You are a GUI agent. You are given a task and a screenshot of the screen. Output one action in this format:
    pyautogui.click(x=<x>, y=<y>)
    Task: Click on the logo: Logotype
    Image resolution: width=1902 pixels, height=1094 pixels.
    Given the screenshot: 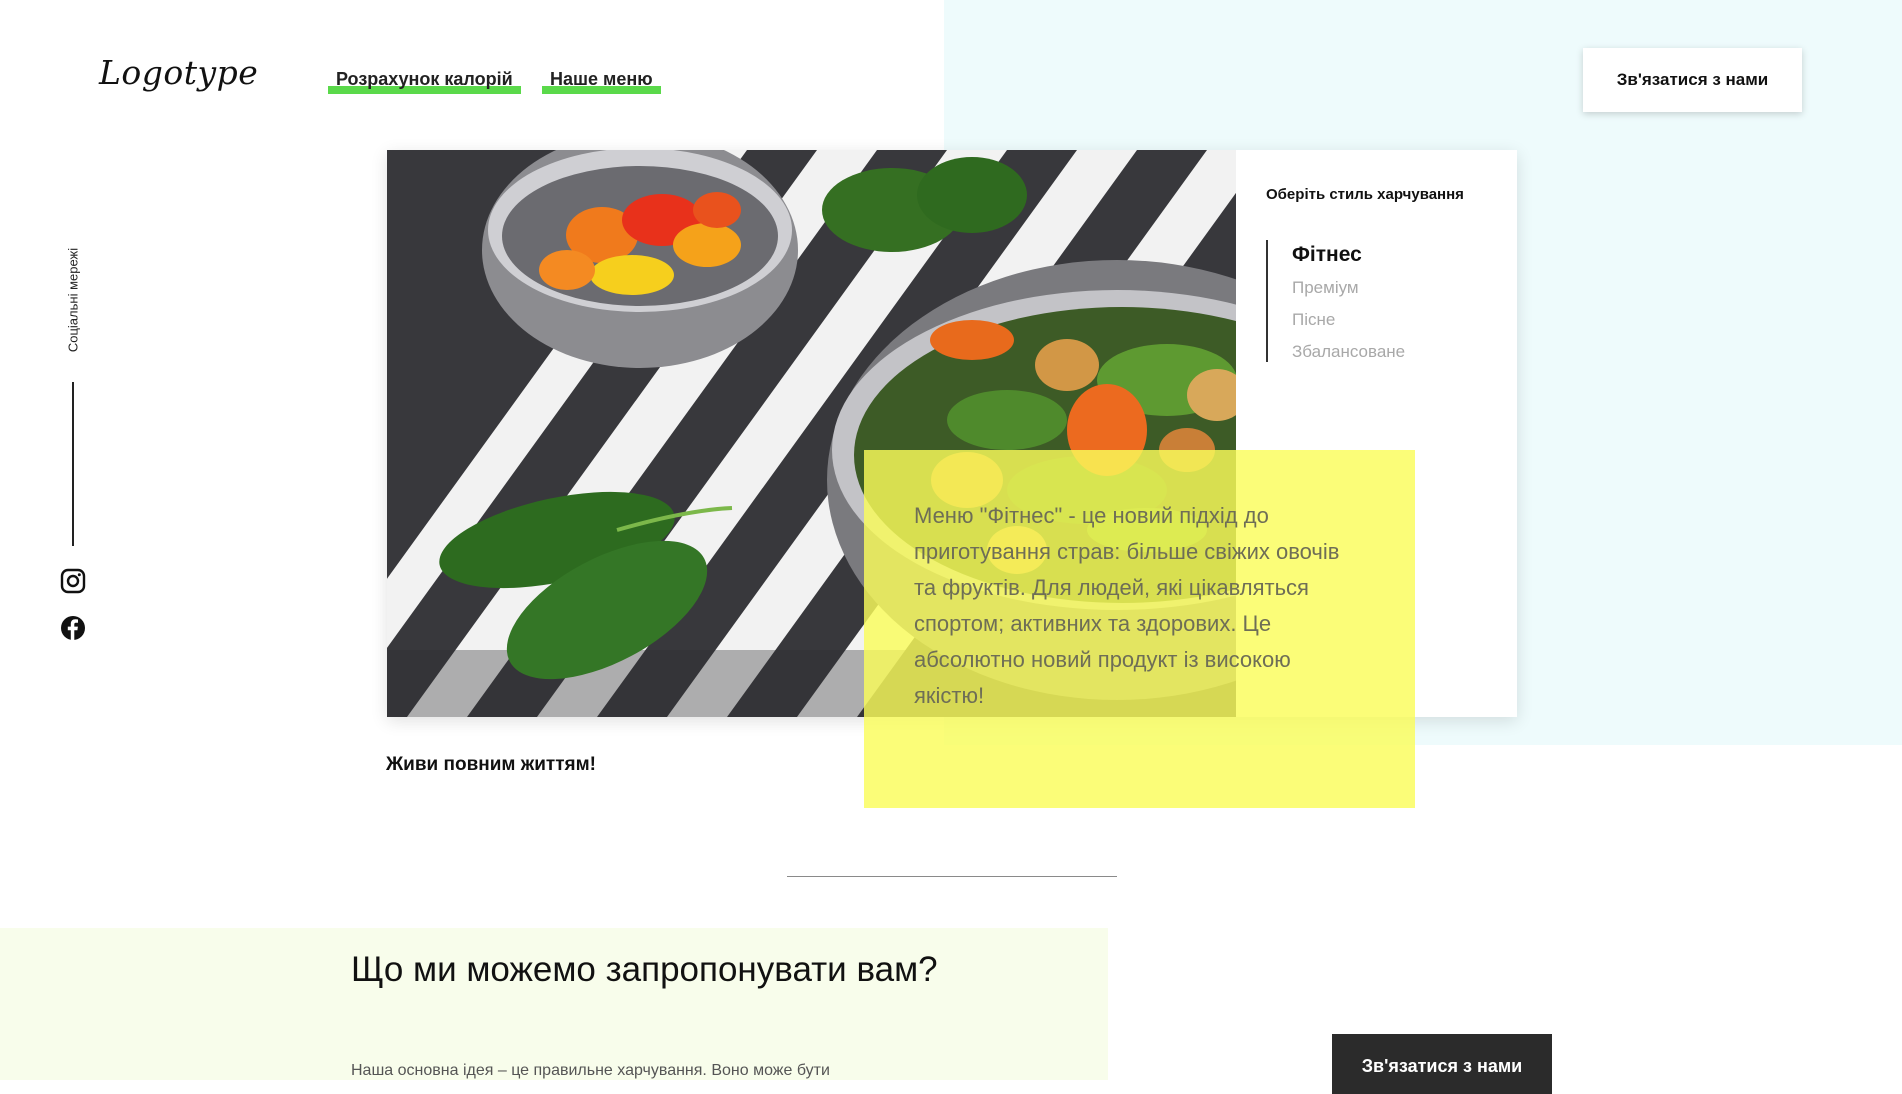 What is the action you would take?
    pyautogui.click(x=178, y=72)
    